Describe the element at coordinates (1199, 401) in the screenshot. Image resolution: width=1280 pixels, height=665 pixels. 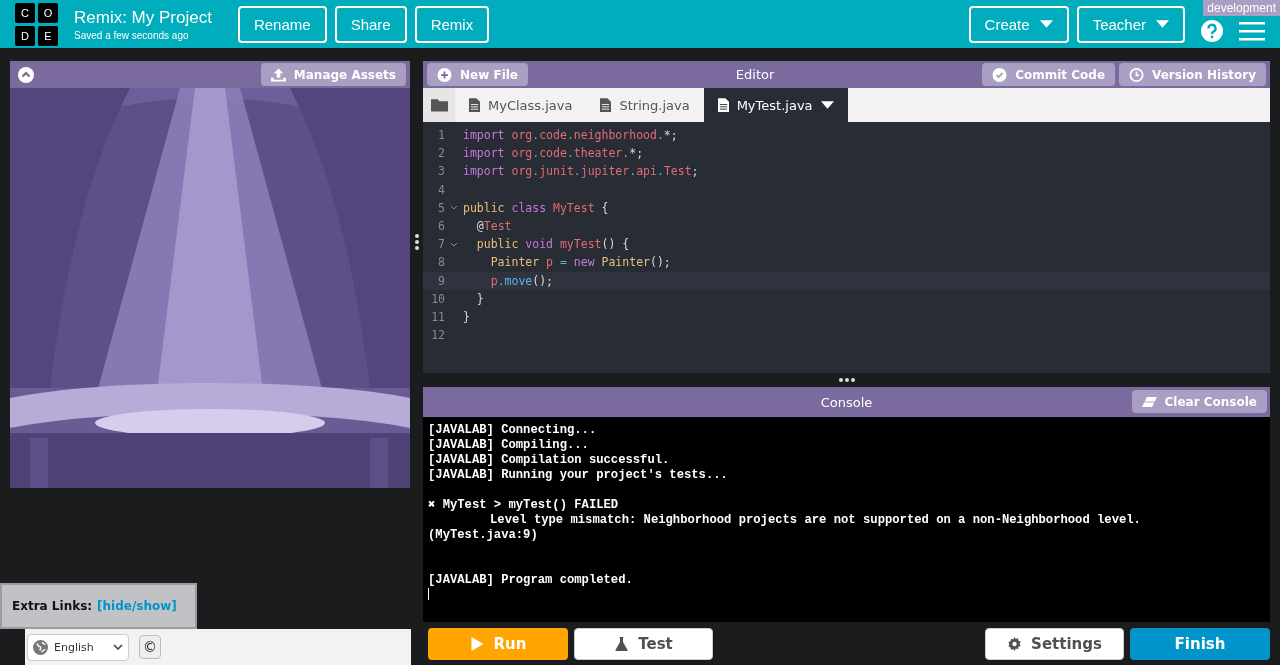
I see `clear-console-button: Clear Console` at that location.